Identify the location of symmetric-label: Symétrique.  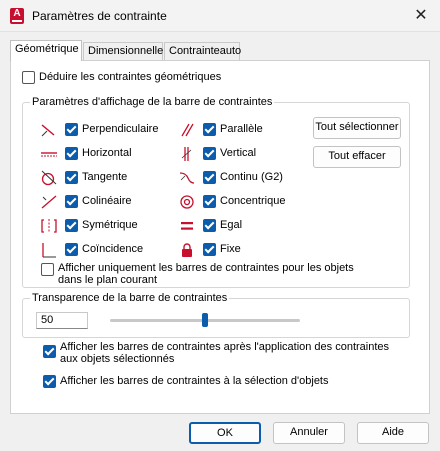
(110, 225).